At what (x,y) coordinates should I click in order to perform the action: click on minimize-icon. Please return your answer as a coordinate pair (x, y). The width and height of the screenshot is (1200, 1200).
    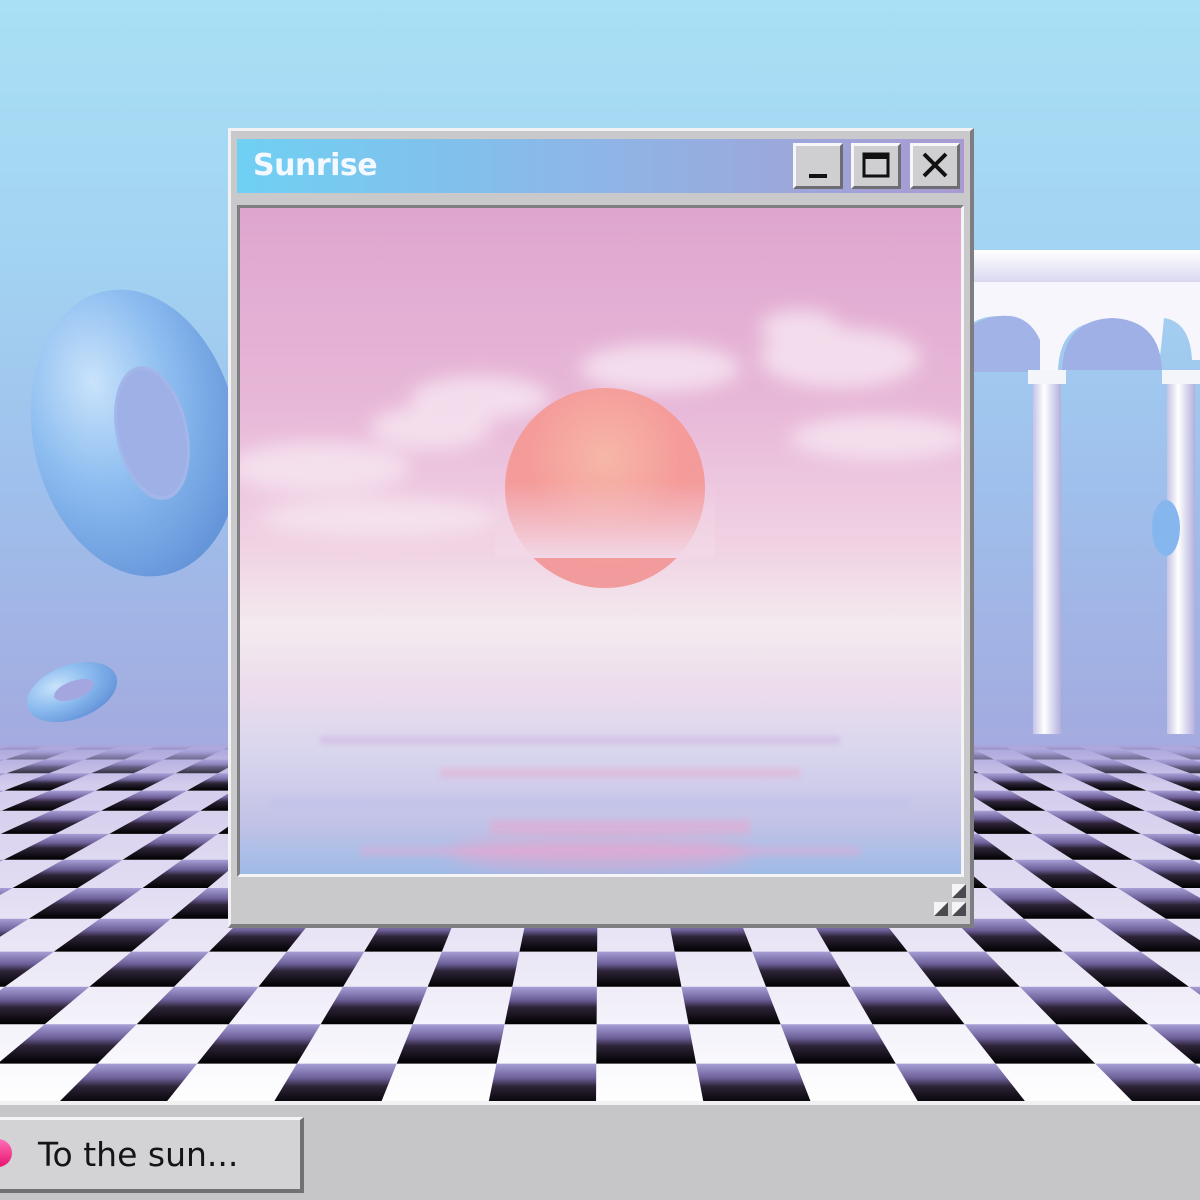
    Looking at the image, I should click on (818, 176).